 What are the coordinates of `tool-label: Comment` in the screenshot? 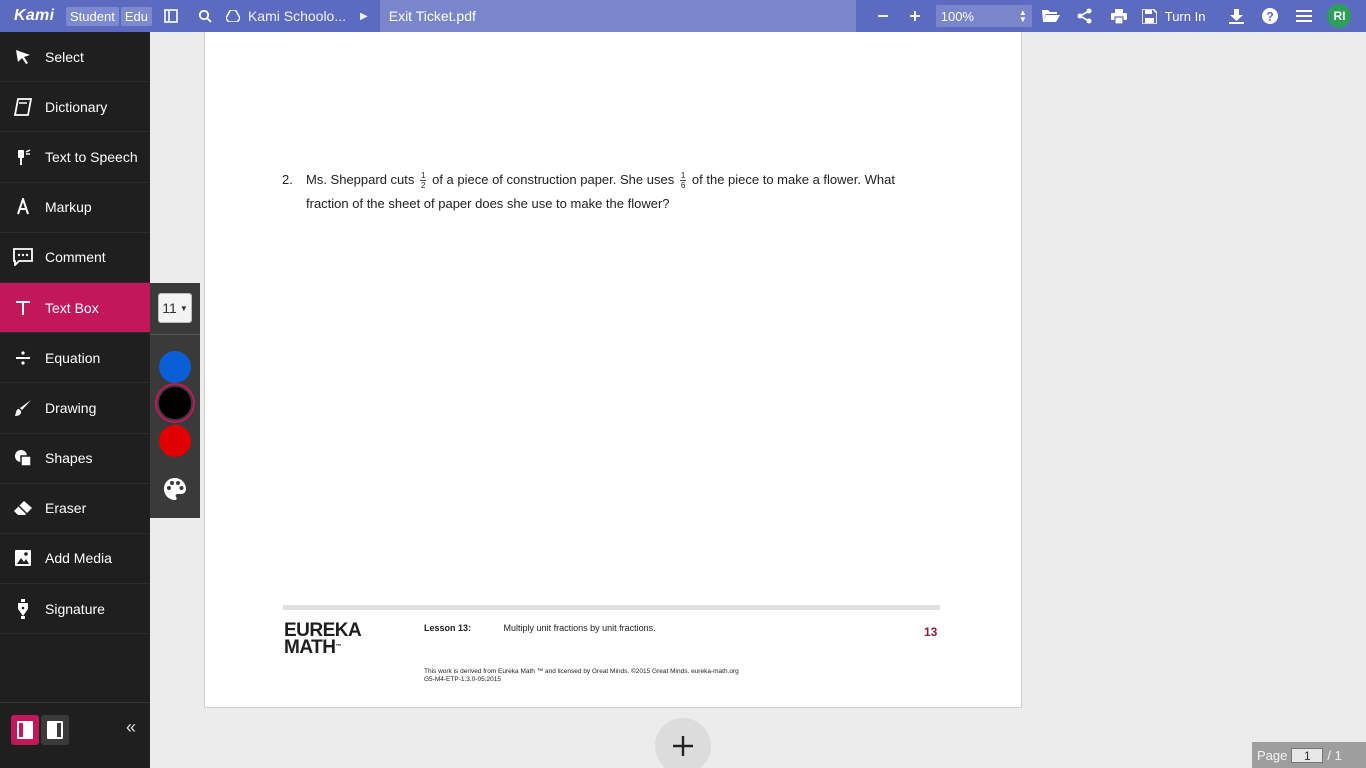 It's located at (75, 257).